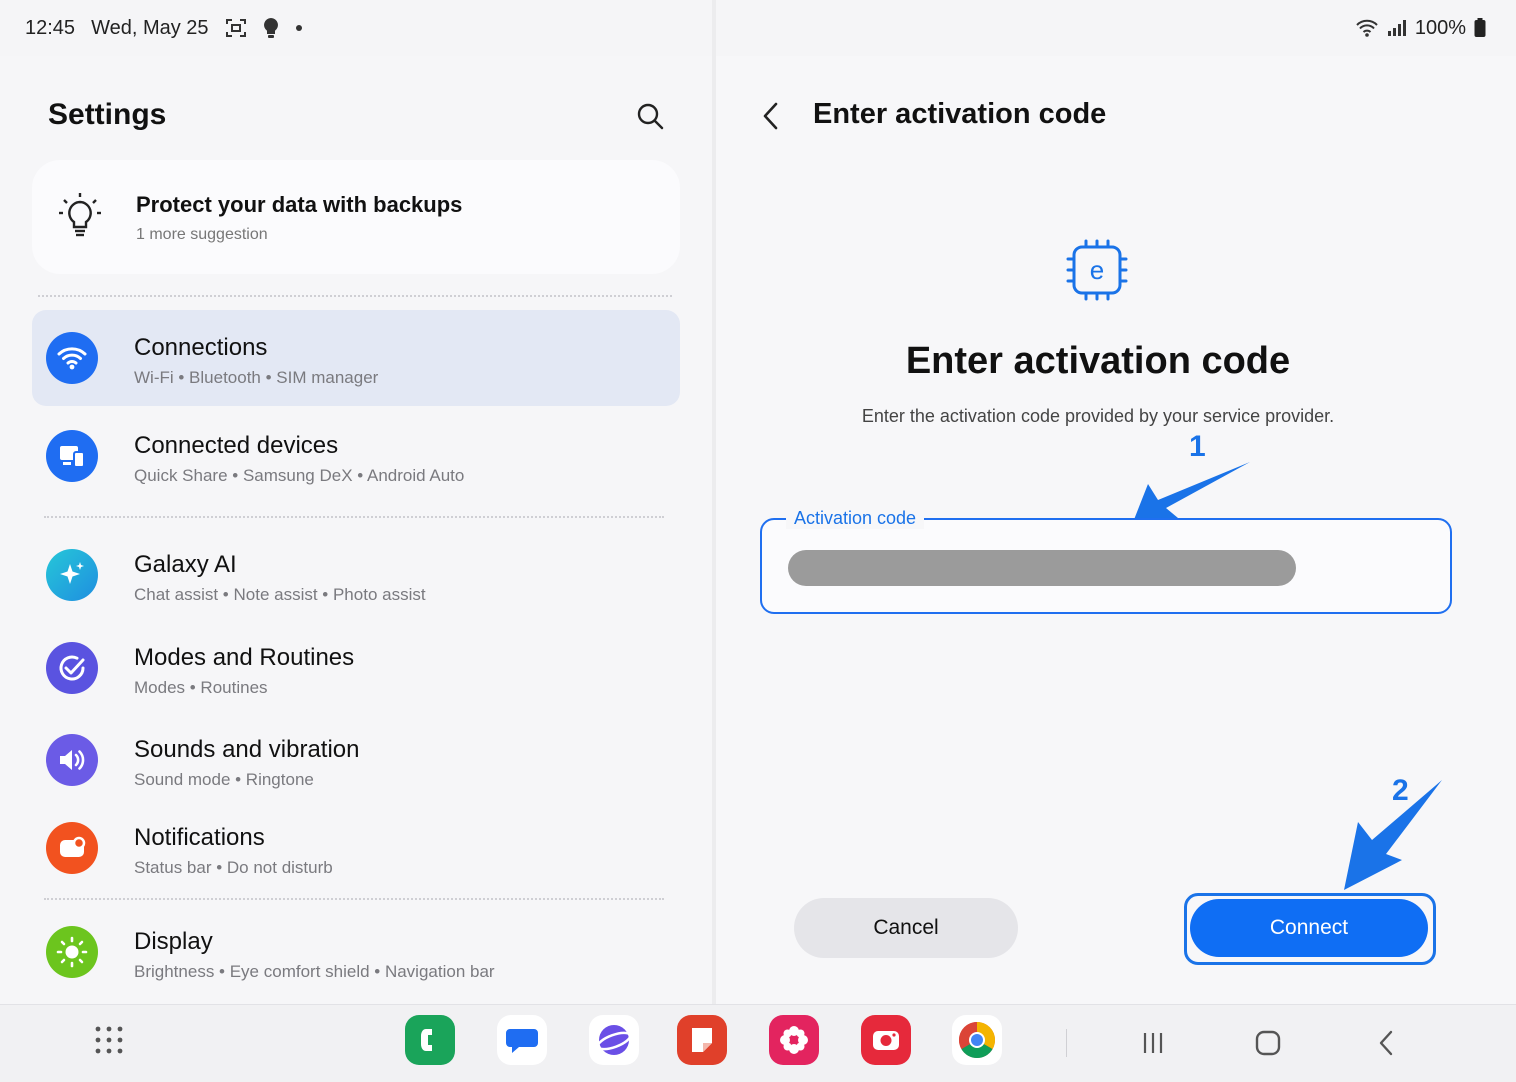  What do you see at coordinates (244, 657) in the screenshot?
I see `item-title: Modes and Routines` at bounding box center [244, 657].